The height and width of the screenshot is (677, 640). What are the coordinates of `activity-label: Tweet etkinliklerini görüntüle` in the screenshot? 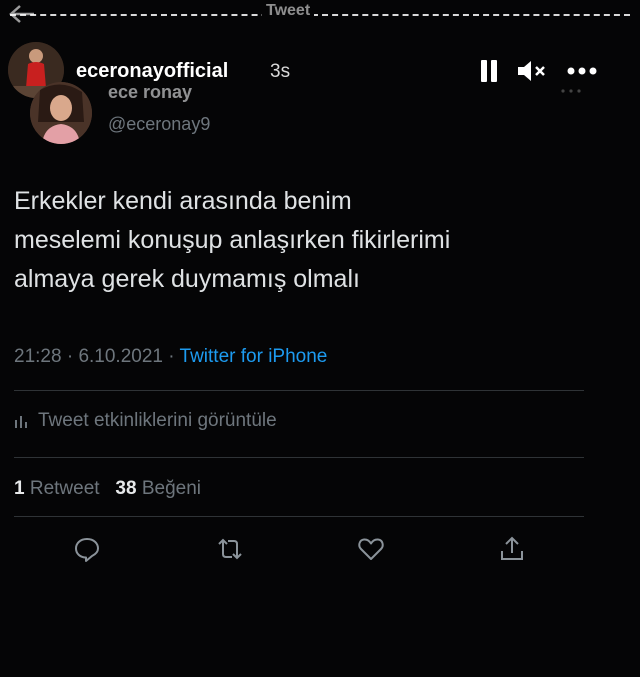 It's located at (157, 420).